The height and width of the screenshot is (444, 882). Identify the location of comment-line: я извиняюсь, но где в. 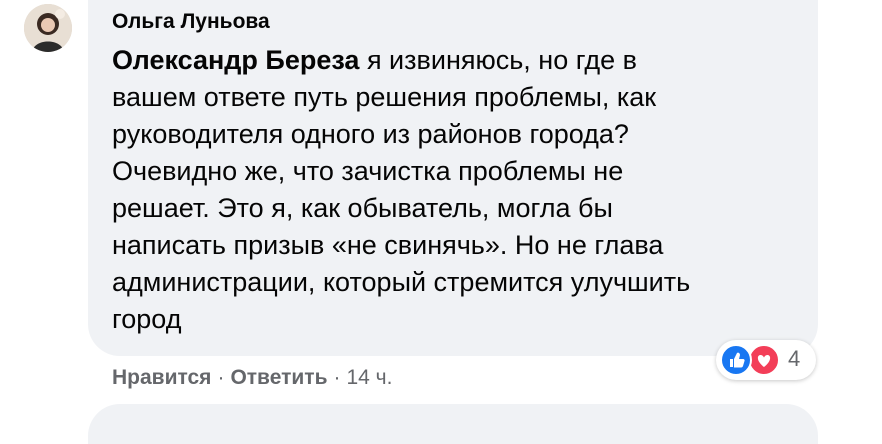
(498, 60).